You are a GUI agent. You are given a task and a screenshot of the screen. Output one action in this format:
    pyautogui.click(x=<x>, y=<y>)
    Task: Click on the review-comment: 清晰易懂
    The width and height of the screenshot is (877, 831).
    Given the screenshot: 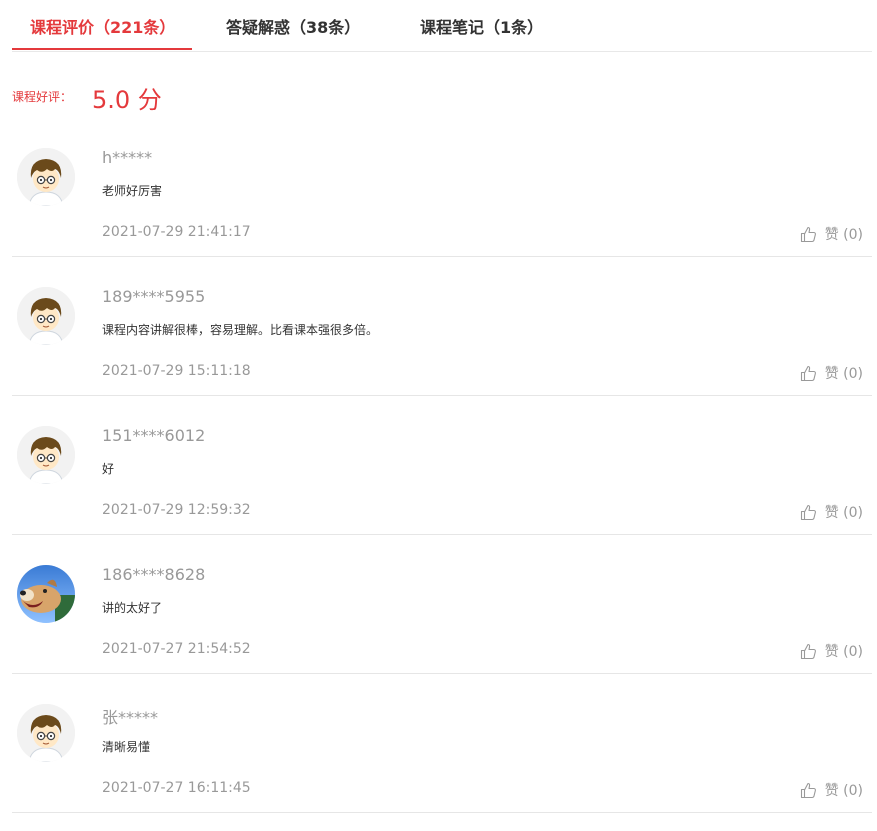 What is the action you would take?
    pyautogui.click(x=126, y=747)
    